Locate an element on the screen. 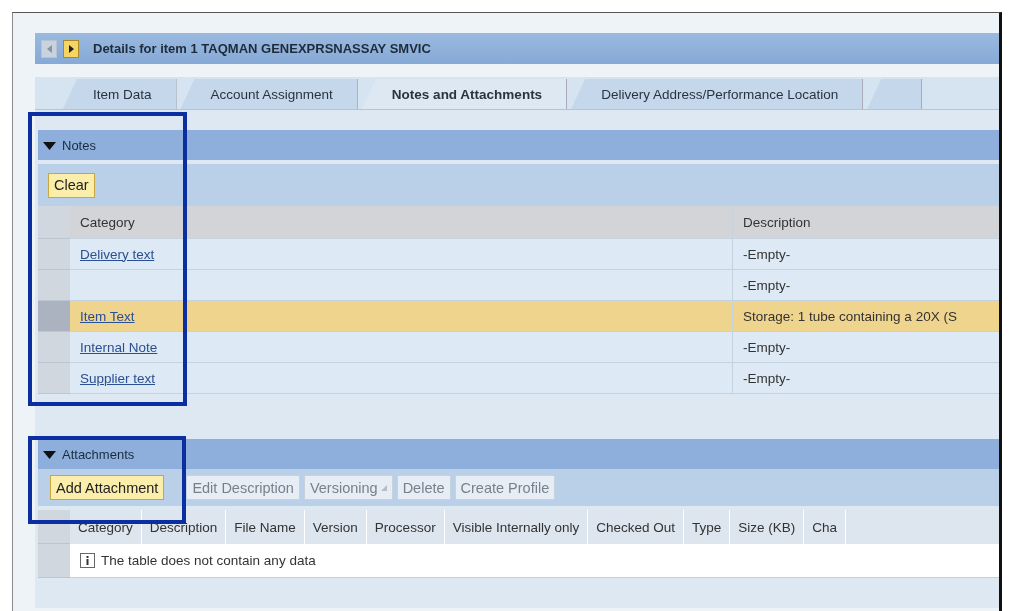 This screenshot has height=611, width=1013. right-arrow-icon is located at coordinates (71, 48).